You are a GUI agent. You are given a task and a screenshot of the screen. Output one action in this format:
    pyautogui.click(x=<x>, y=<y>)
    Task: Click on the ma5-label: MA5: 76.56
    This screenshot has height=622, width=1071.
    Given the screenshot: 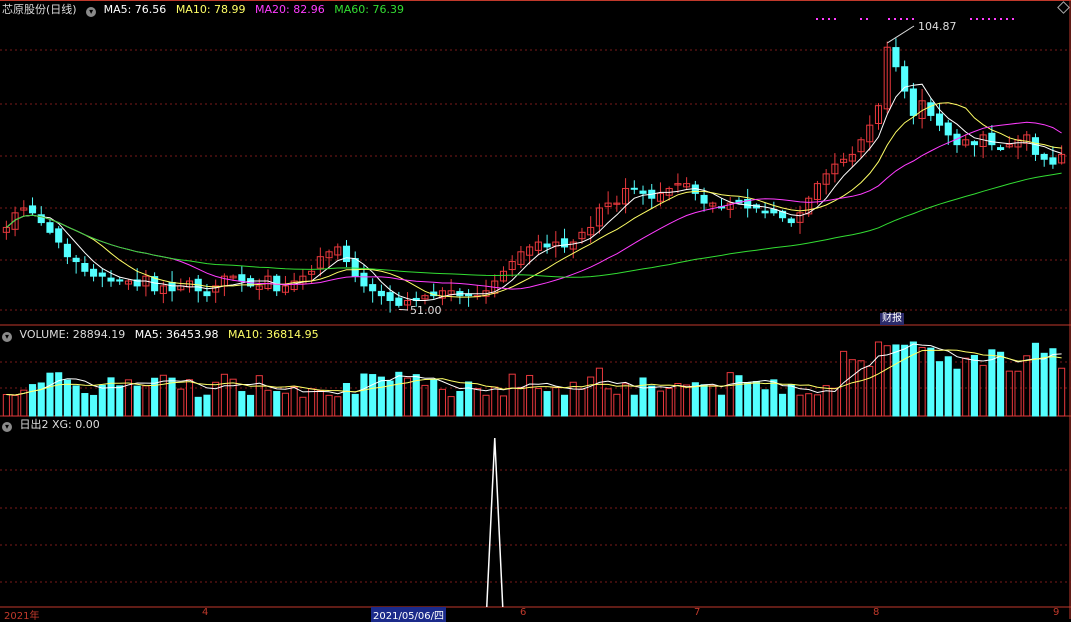 What is the action you would take?
    pyautogui.click(x=135, y=9)
    